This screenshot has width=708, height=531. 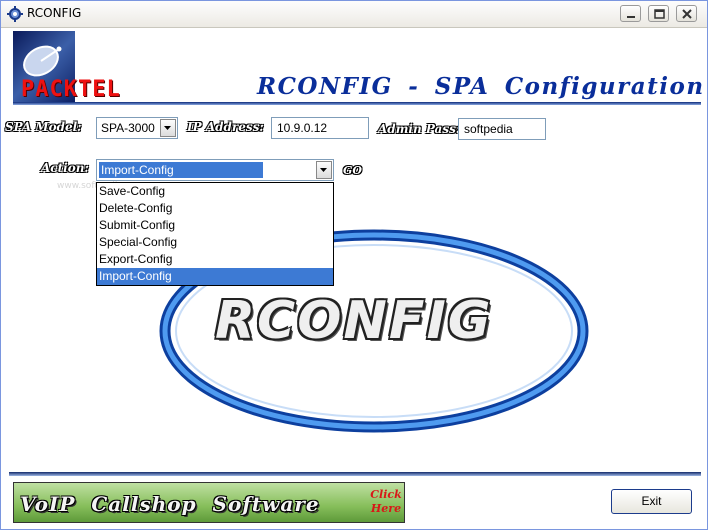 What do you see at coordinates (386, 494) in the screenshot?
I see `click-here-line1: Click` at bounding box center [386, 494].